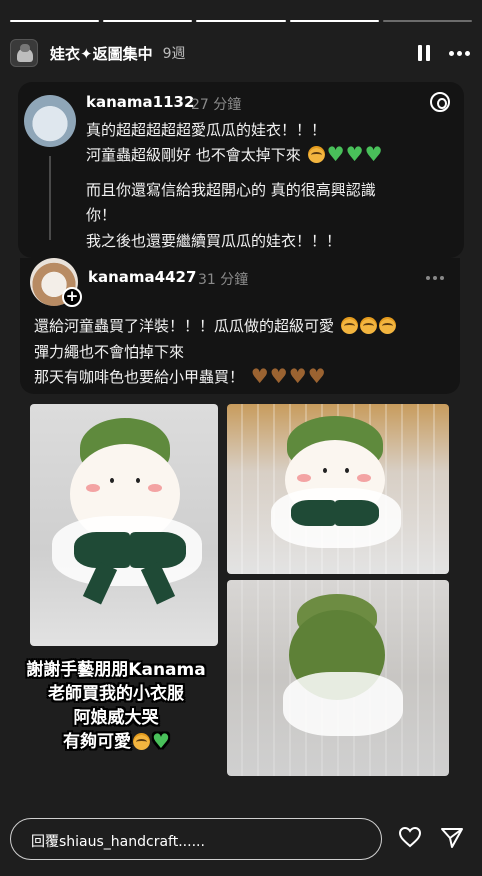 The width and height of the screenshot is (482, 876). I want to click on post-text-line: 真的超超超超超愛瓜瓜的娃衣！！！, so click(206, 130).